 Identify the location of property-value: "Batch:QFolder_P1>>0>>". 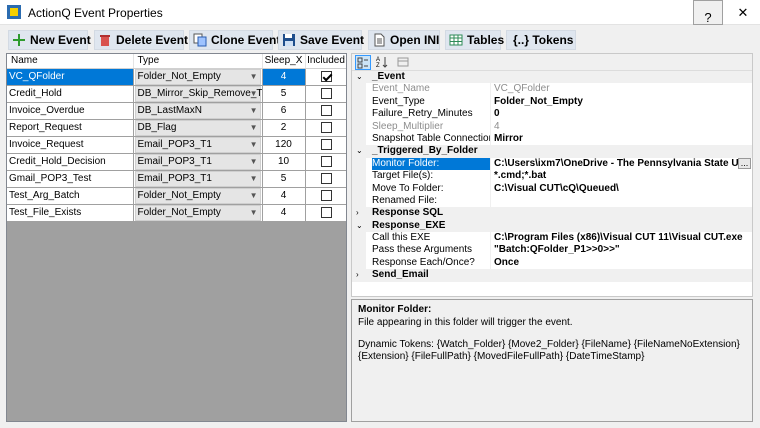
(622, 250).